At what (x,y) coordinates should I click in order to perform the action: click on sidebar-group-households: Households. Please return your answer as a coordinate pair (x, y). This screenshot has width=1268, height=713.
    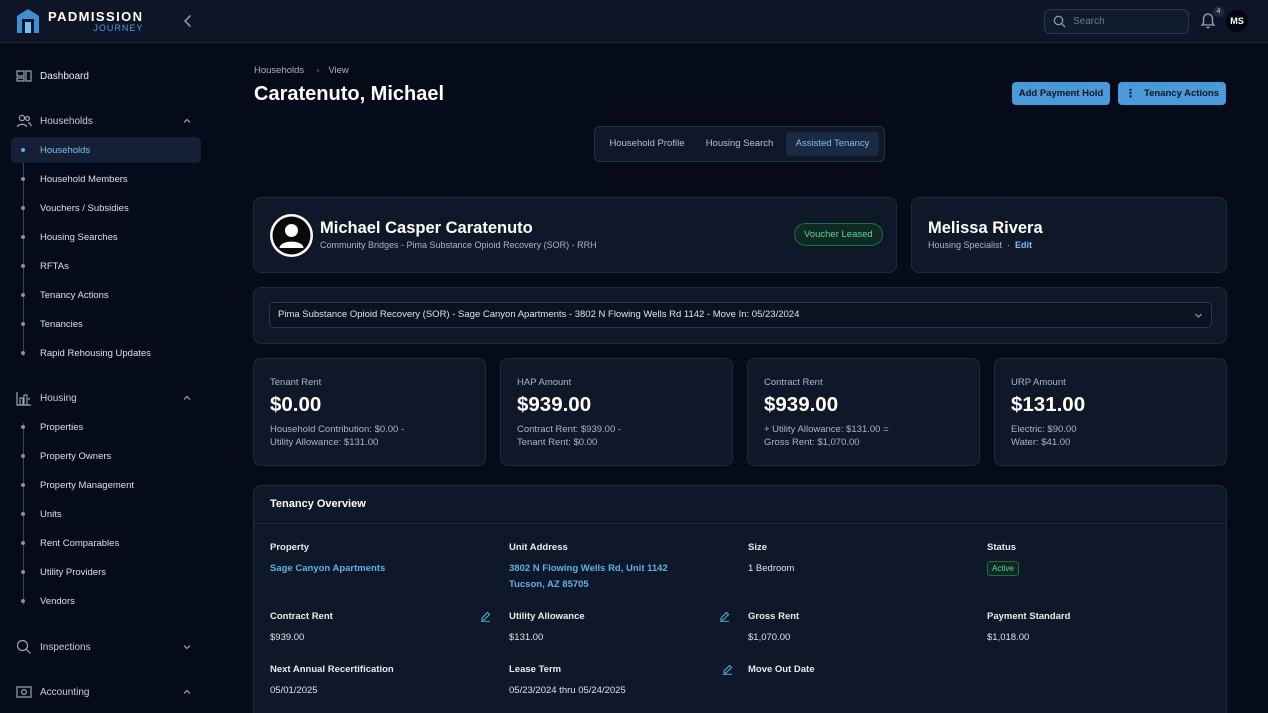
    Looking at the image, I should click on (106, 121).